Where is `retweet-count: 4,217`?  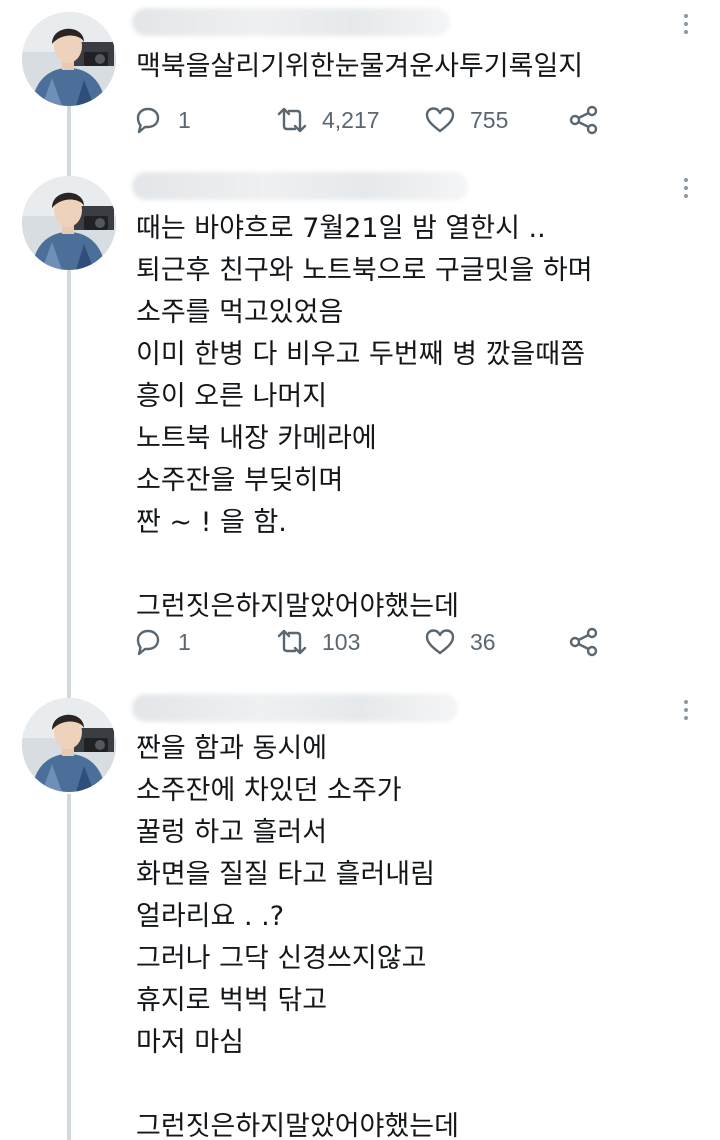 retweet-count: 4,217 is located at coordinates (351, 119).